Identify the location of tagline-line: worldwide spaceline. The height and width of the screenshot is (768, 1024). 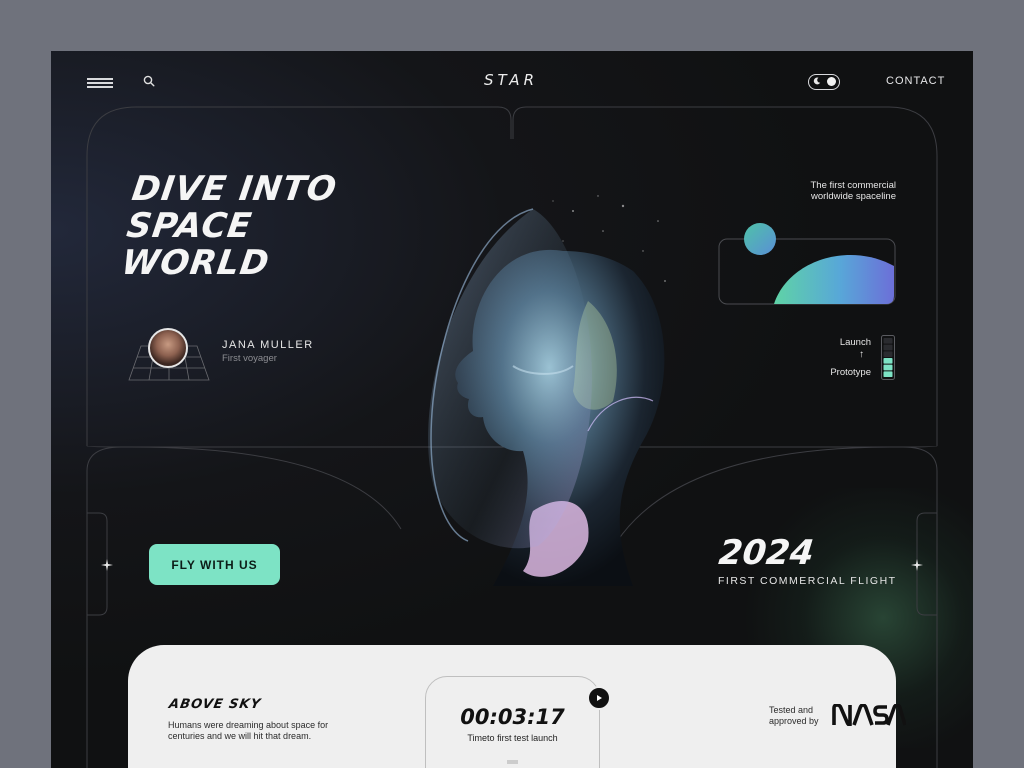
(853, 196).